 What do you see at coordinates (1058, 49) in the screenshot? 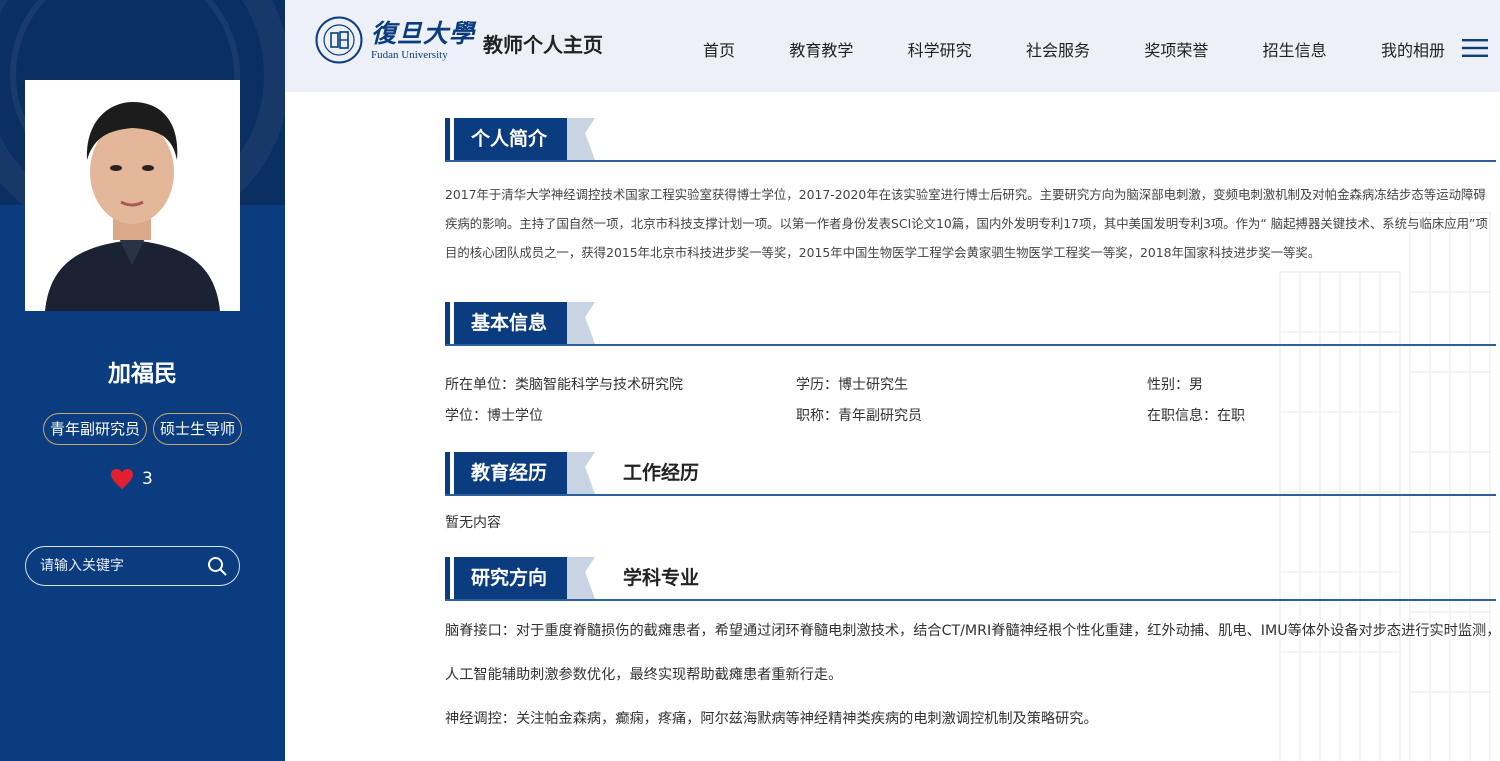
I see `nav-social-service: 社会服务` at bounding box center [1058, 49].